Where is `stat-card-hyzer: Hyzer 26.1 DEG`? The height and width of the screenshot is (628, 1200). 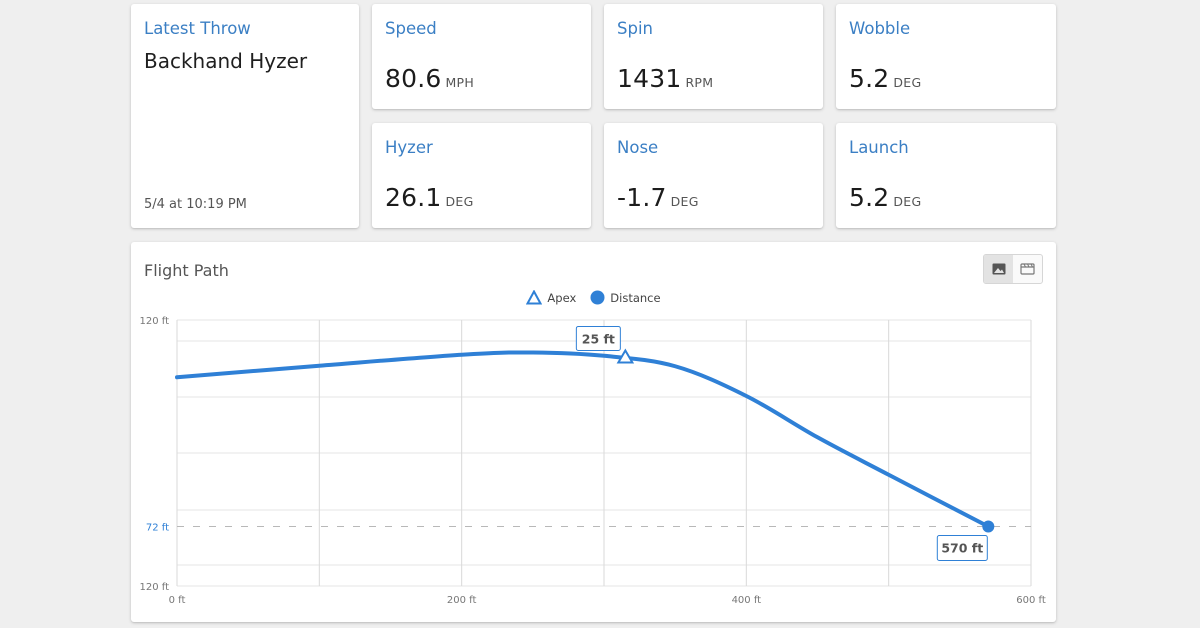
stat-card-hyzer: Hyzer 26.1 DEG is located at coordinates (481, 175).